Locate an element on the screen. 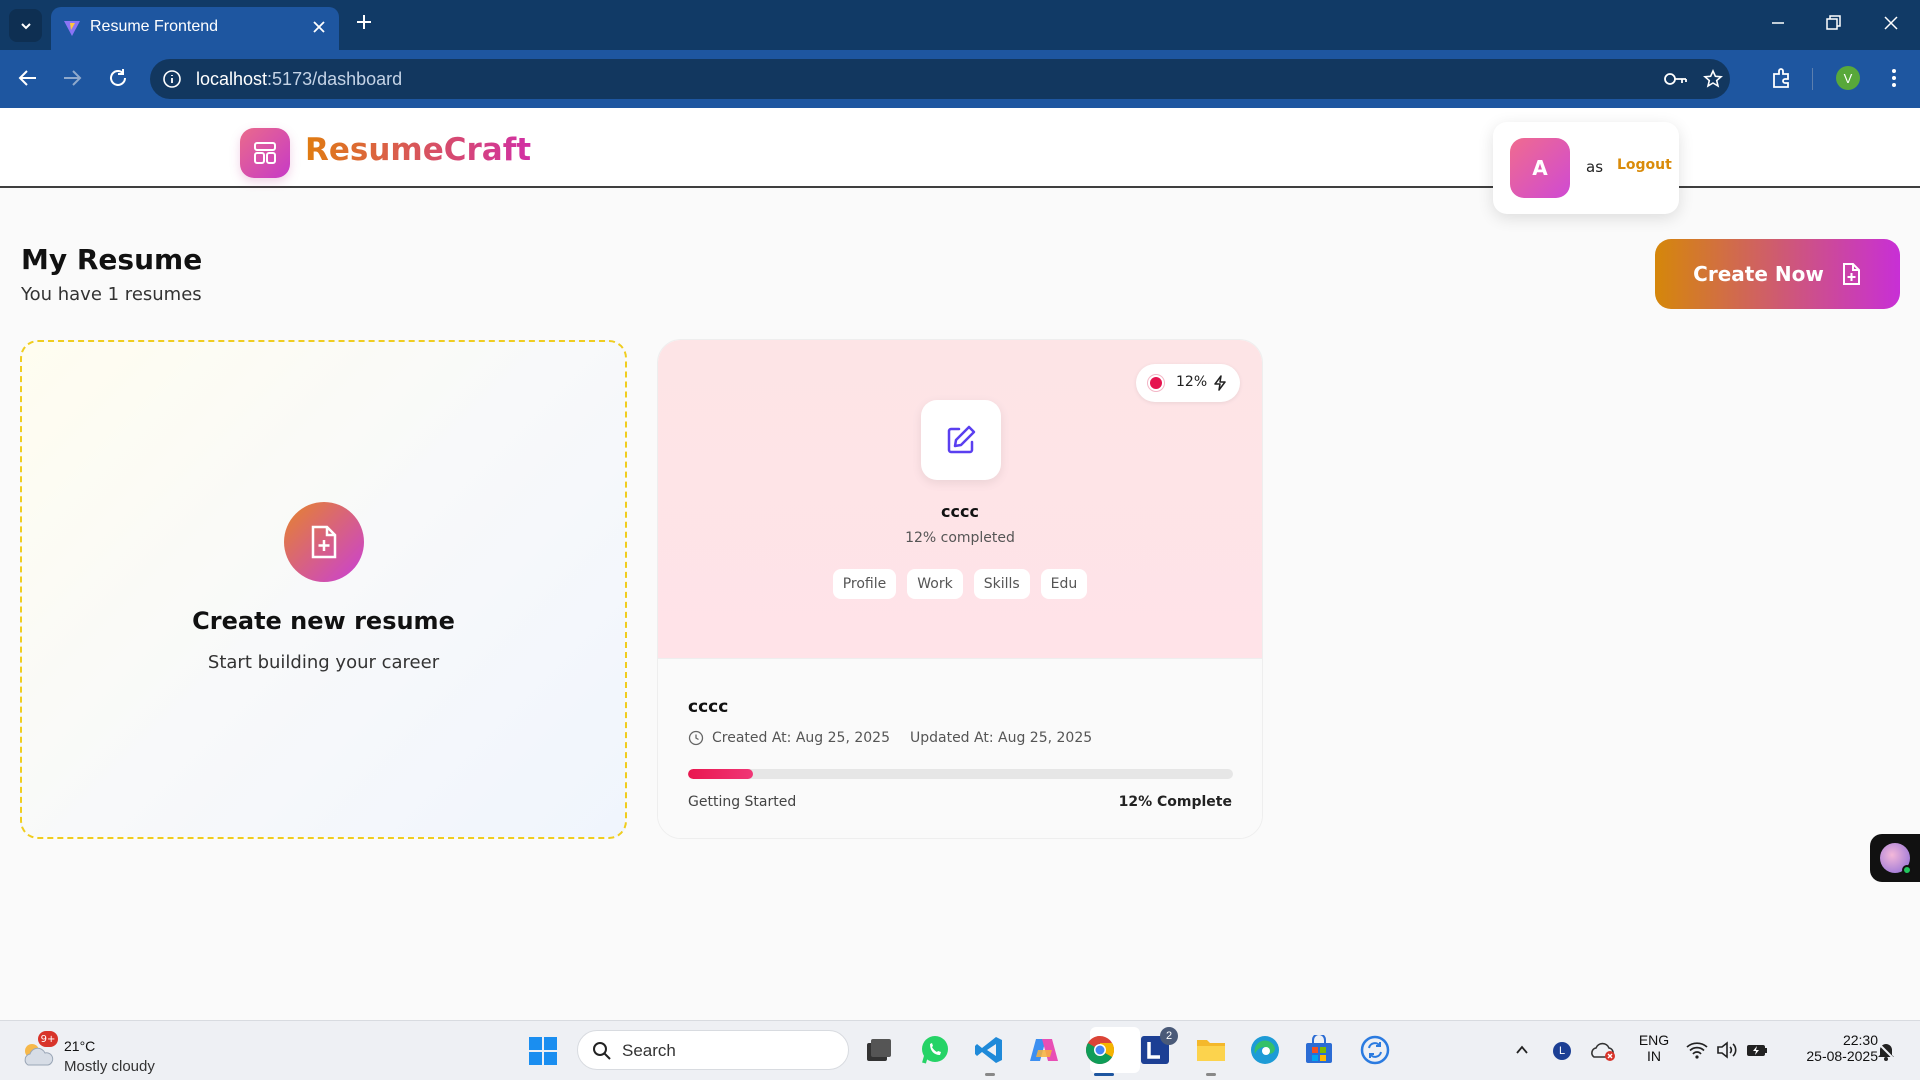 This screenshot has height=1080, width=1920. section-chip-work: Work is located at coordinates (935, 584).